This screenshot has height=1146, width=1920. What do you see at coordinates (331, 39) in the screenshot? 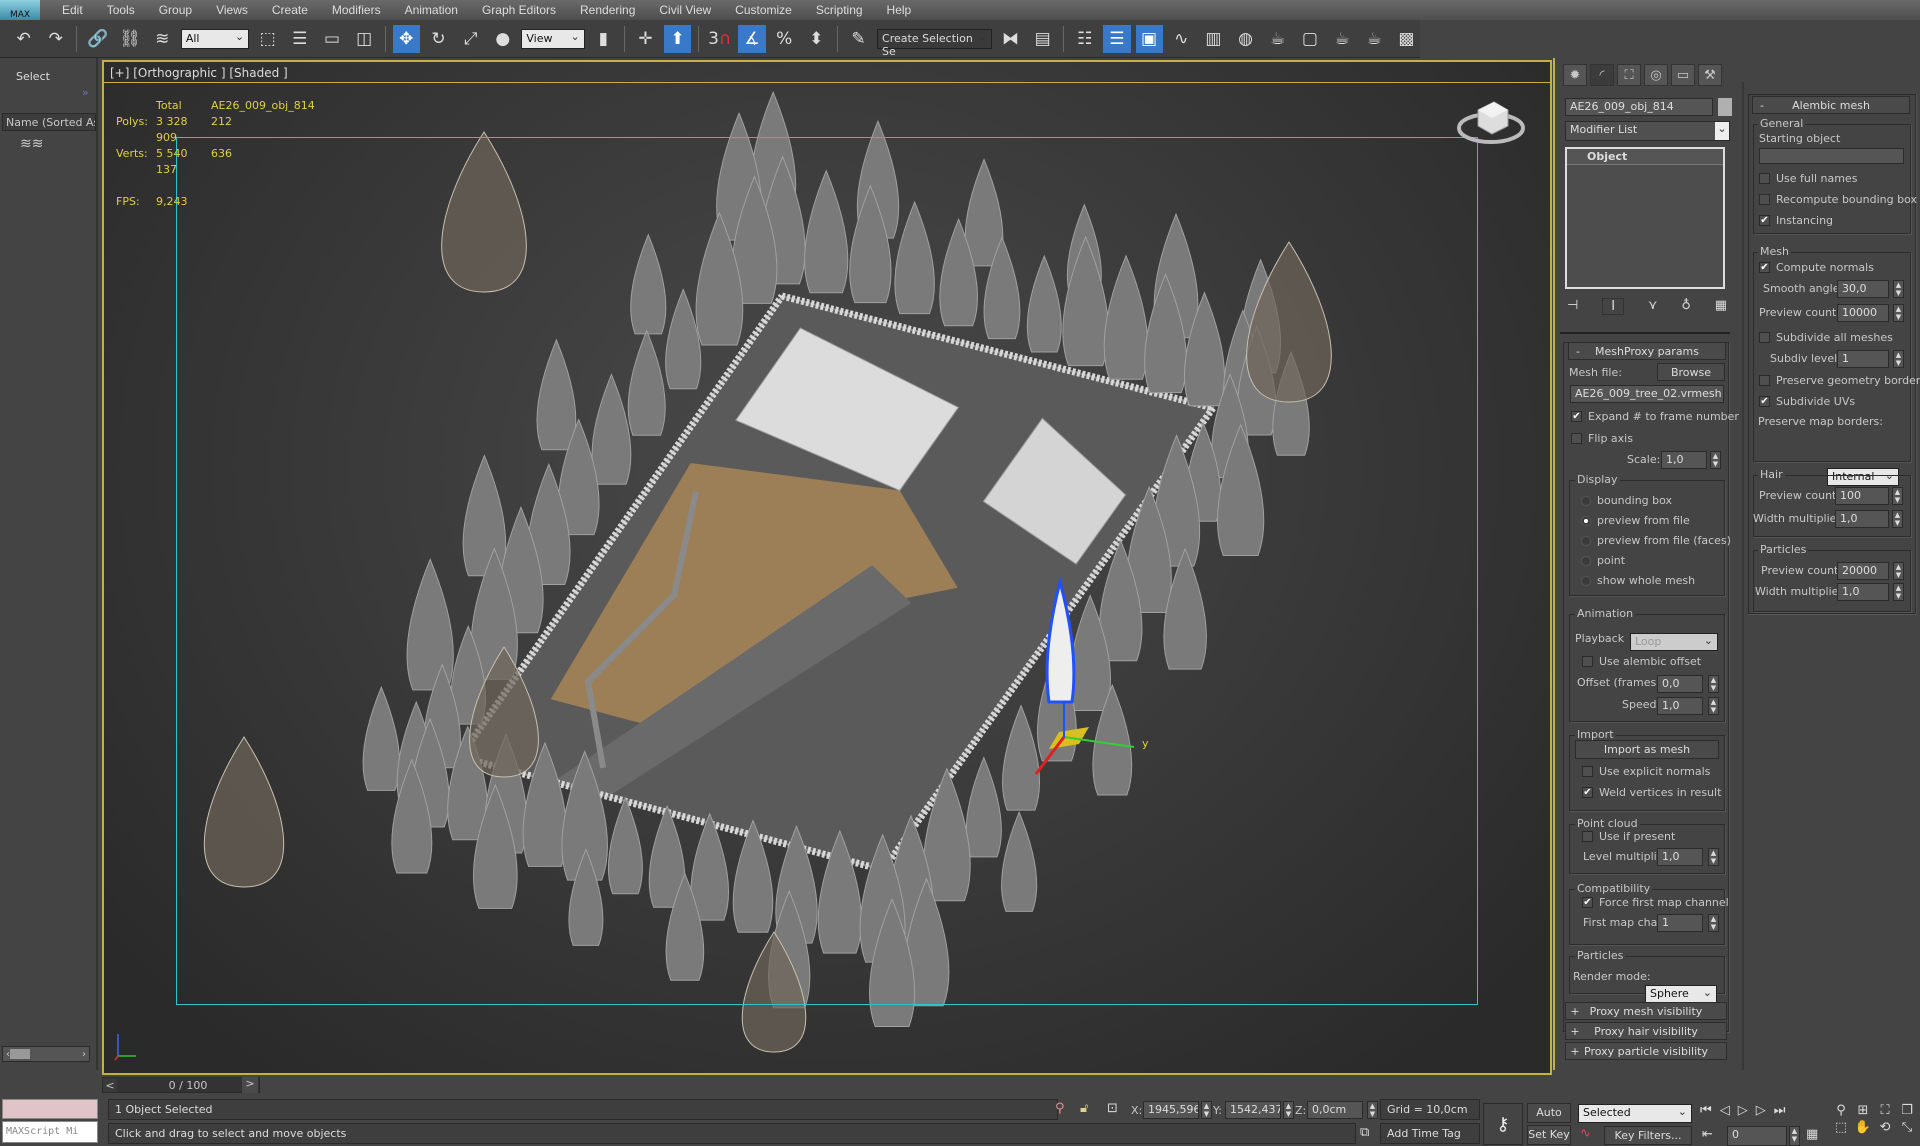
I see `rectangular-selection-icon: ▭` at bounding box center [331, 39].